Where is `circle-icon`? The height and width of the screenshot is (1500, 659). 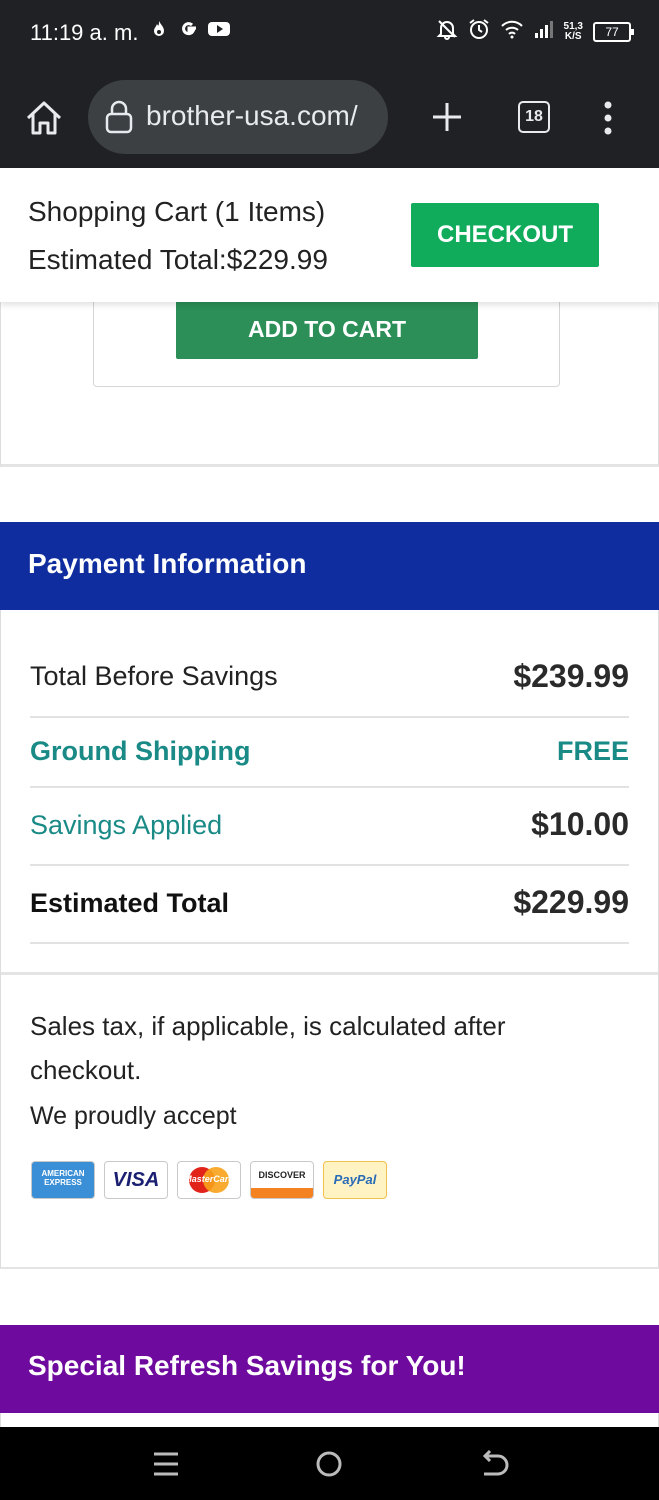 circle-icon is located at coordinates (329, 1464).